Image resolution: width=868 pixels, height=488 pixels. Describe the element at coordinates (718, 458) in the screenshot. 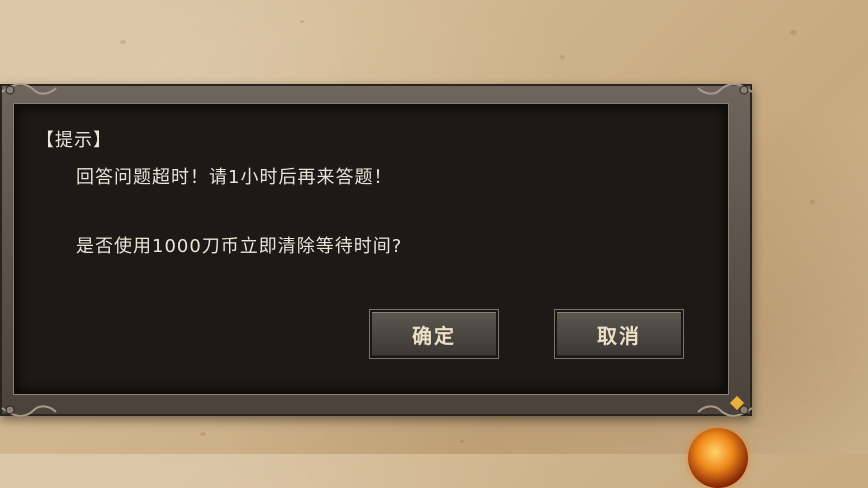

I see `fire-orb-icon` at that location.